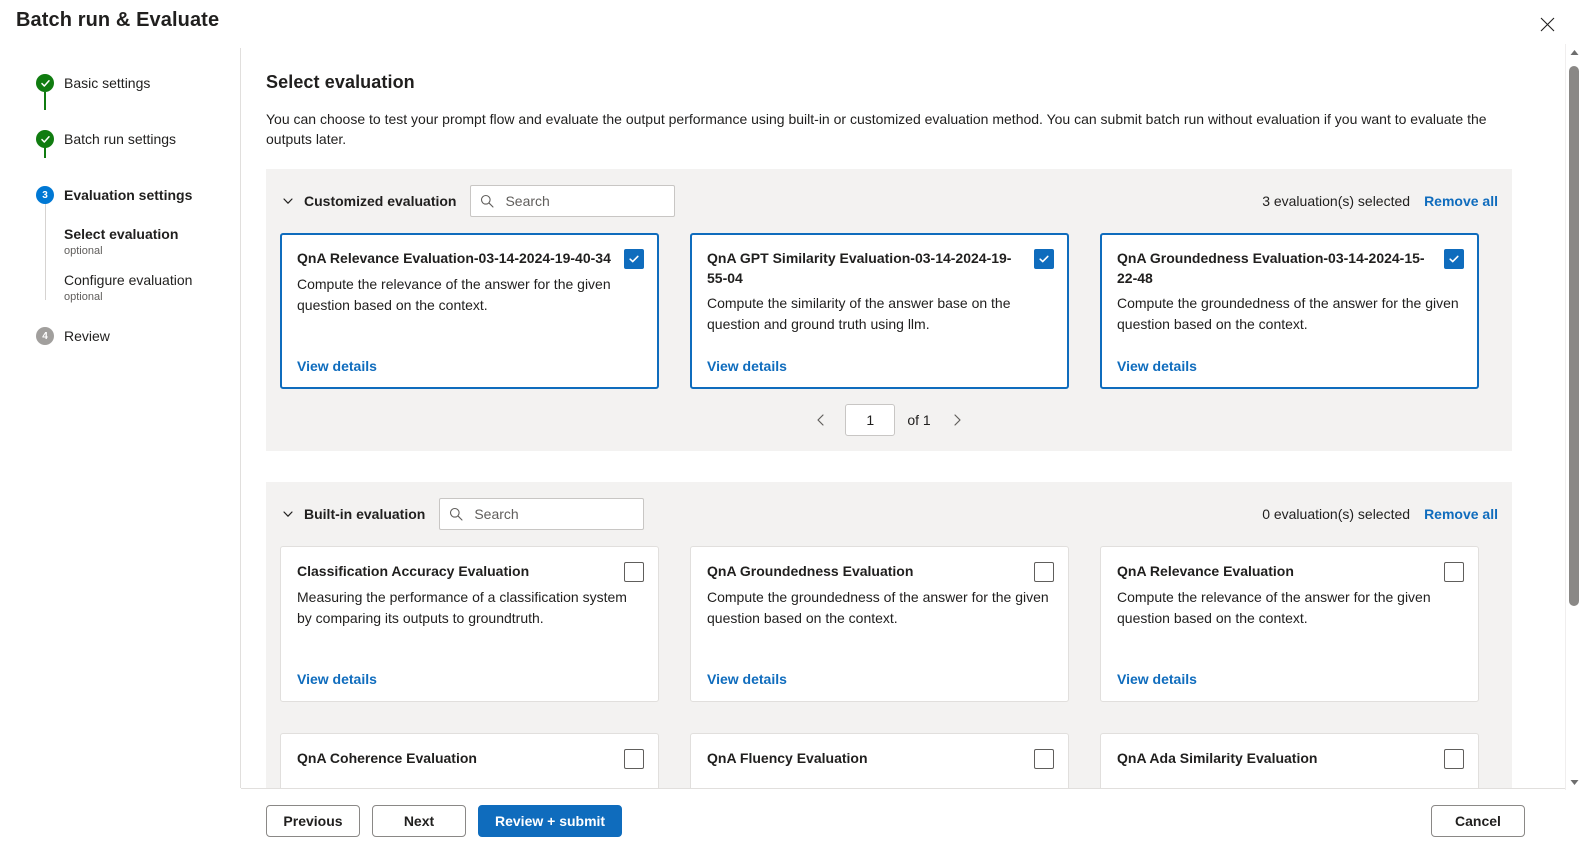  What do you see at coordinates (911, 821) in the screenshot?
I see `dialog-footer: Previous Next Review + submit Cancel` at bounding box center [911, 821].